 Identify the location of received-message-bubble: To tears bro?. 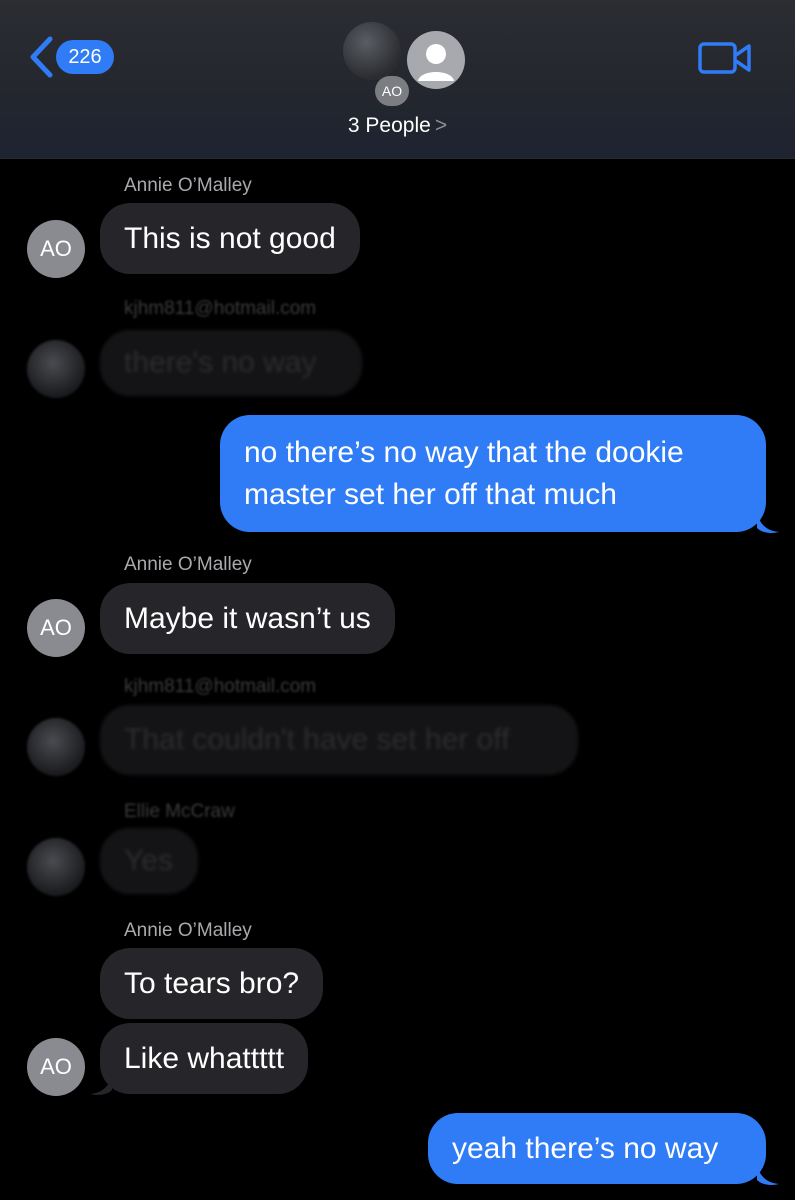
(212, 983).